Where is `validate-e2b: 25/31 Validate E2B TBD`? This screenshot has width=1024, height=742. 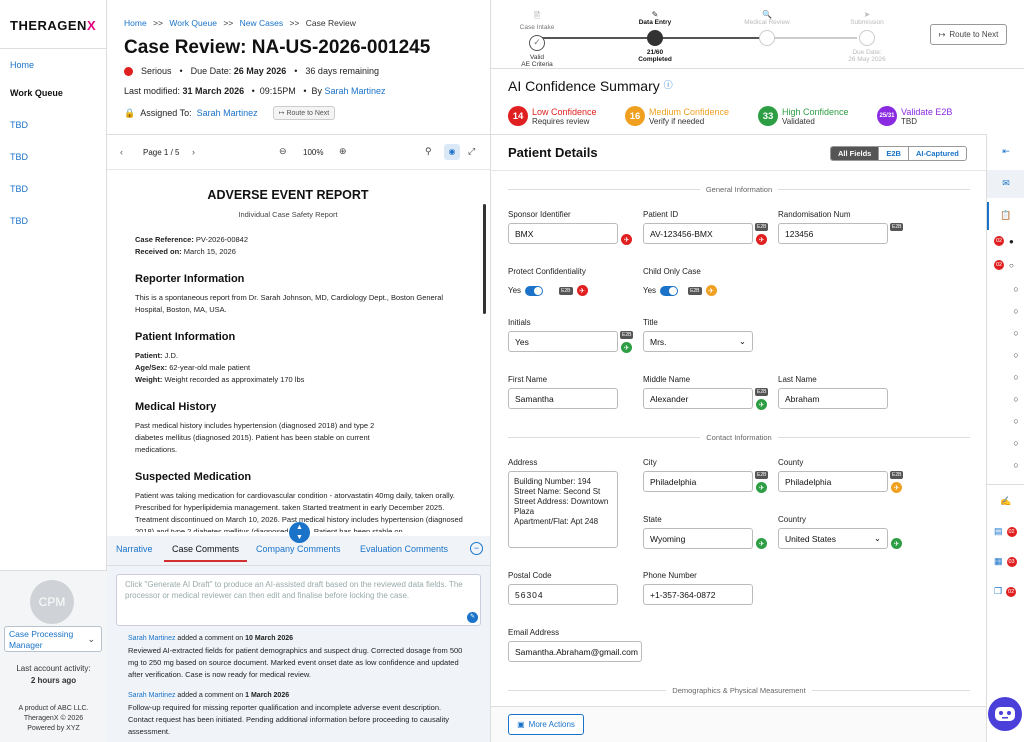 validate-e2b: 25/31 Validate E2B TBD is located at coordinates (914, 116).